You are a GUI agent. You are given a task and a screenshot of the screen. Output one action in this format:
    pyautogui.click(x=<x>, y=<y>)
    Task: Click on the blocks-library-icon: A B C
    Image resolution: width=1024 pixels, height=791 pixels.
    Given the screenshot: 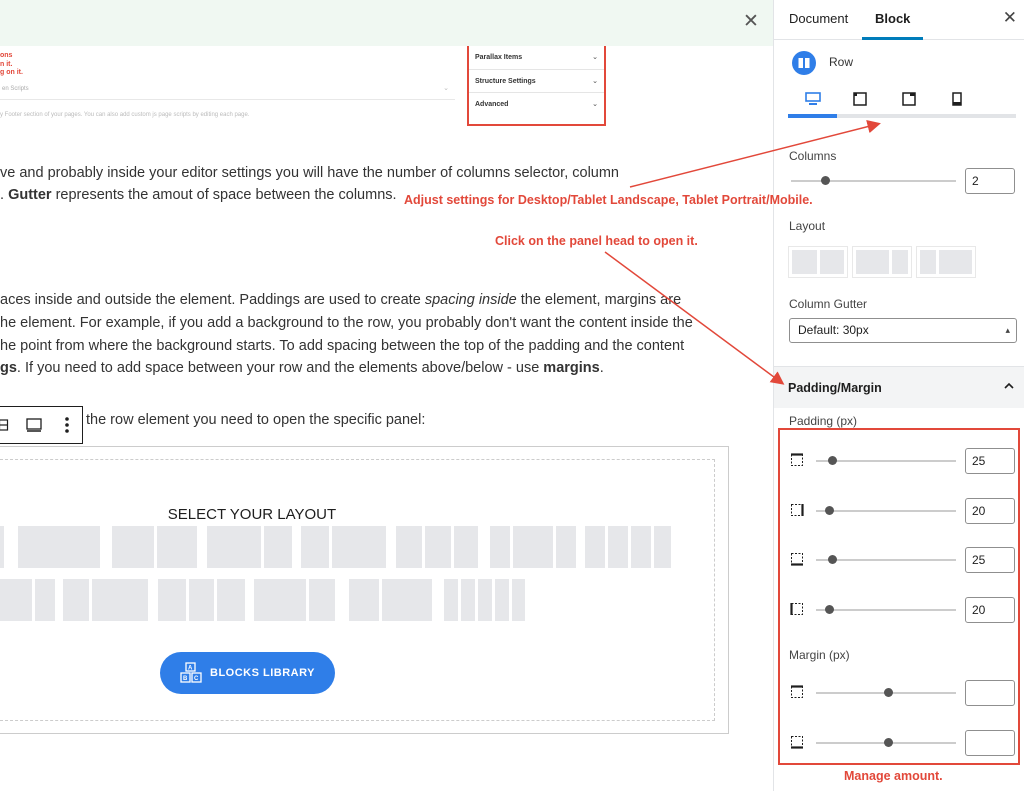 What is the action you would take?
    pyautogui.click(x=191, y=672)
    